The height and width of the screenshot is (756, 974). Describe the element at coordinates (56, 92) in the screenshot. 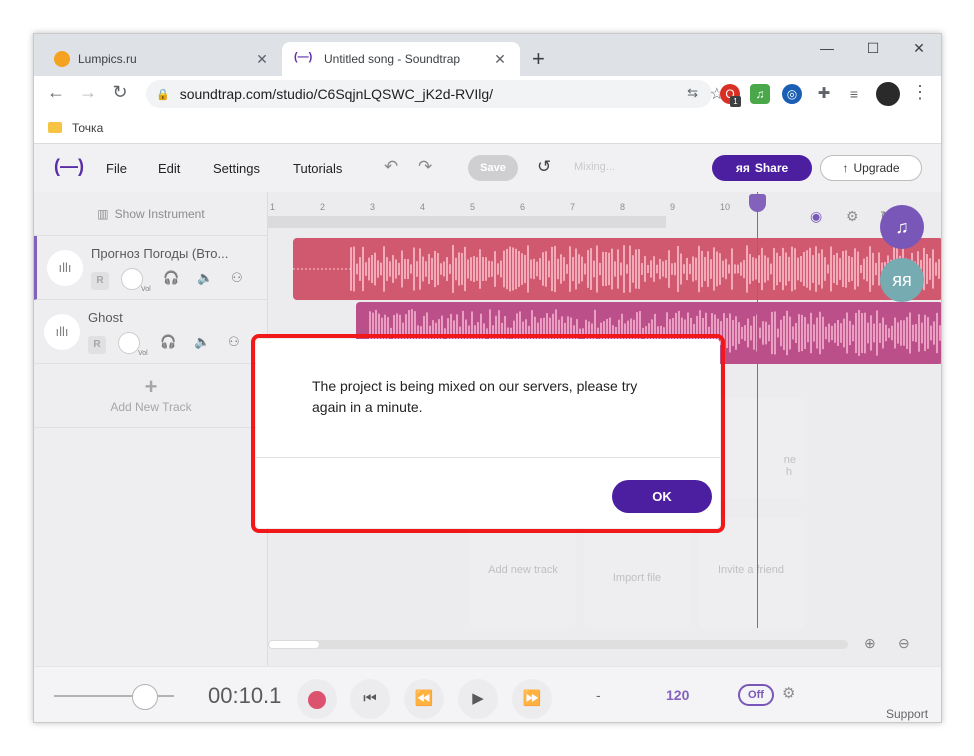

I see `back-arrow-icon: ←` at that location.